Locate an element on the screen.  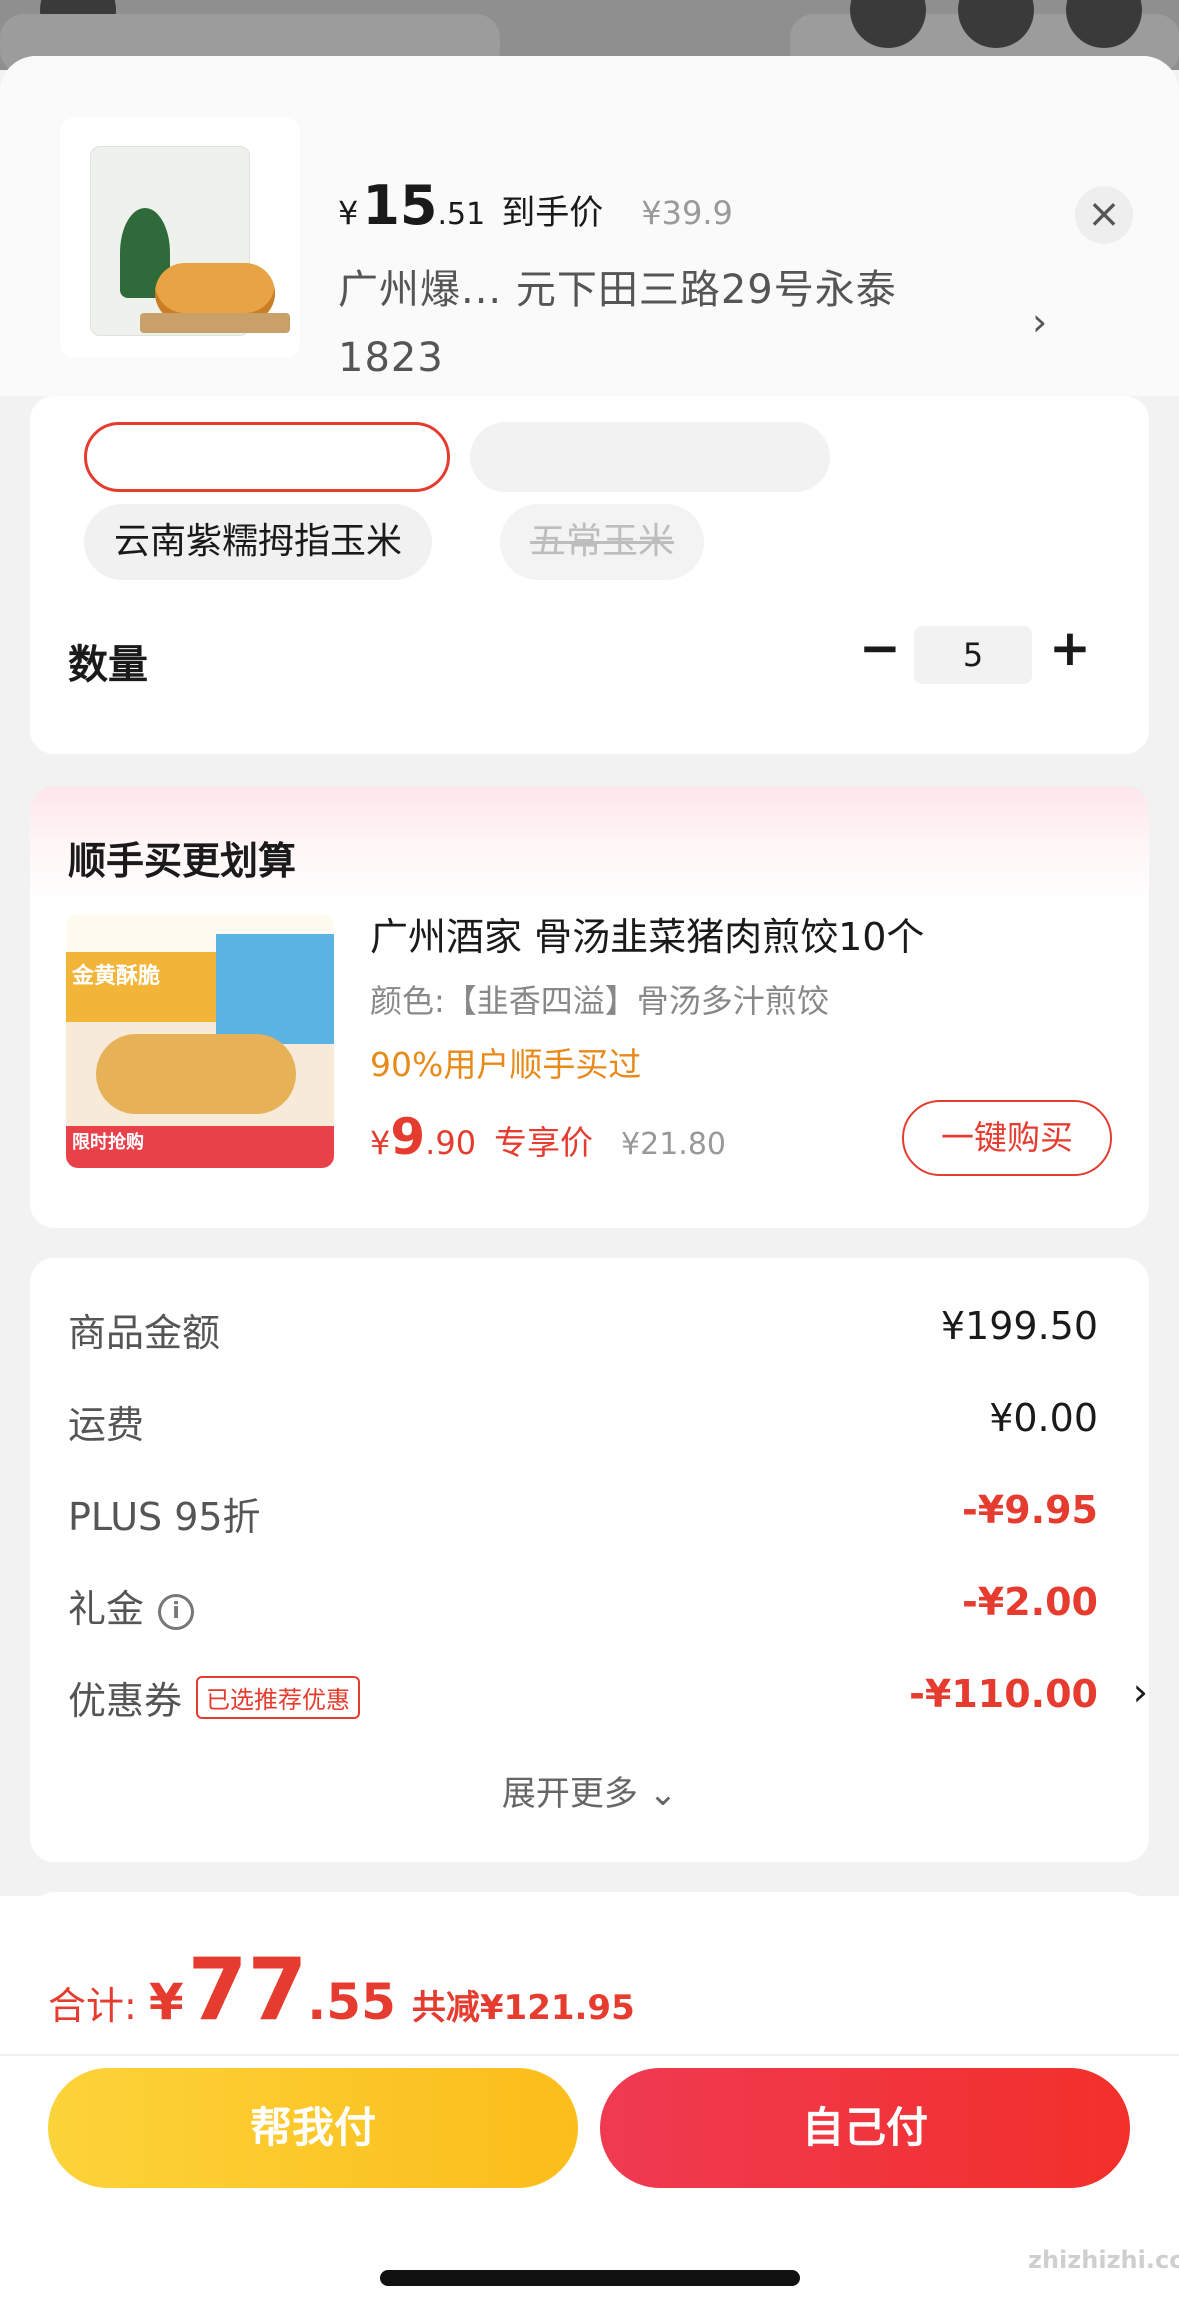
price-row-label: 礼金 i is located at coordinates (131, 1605).